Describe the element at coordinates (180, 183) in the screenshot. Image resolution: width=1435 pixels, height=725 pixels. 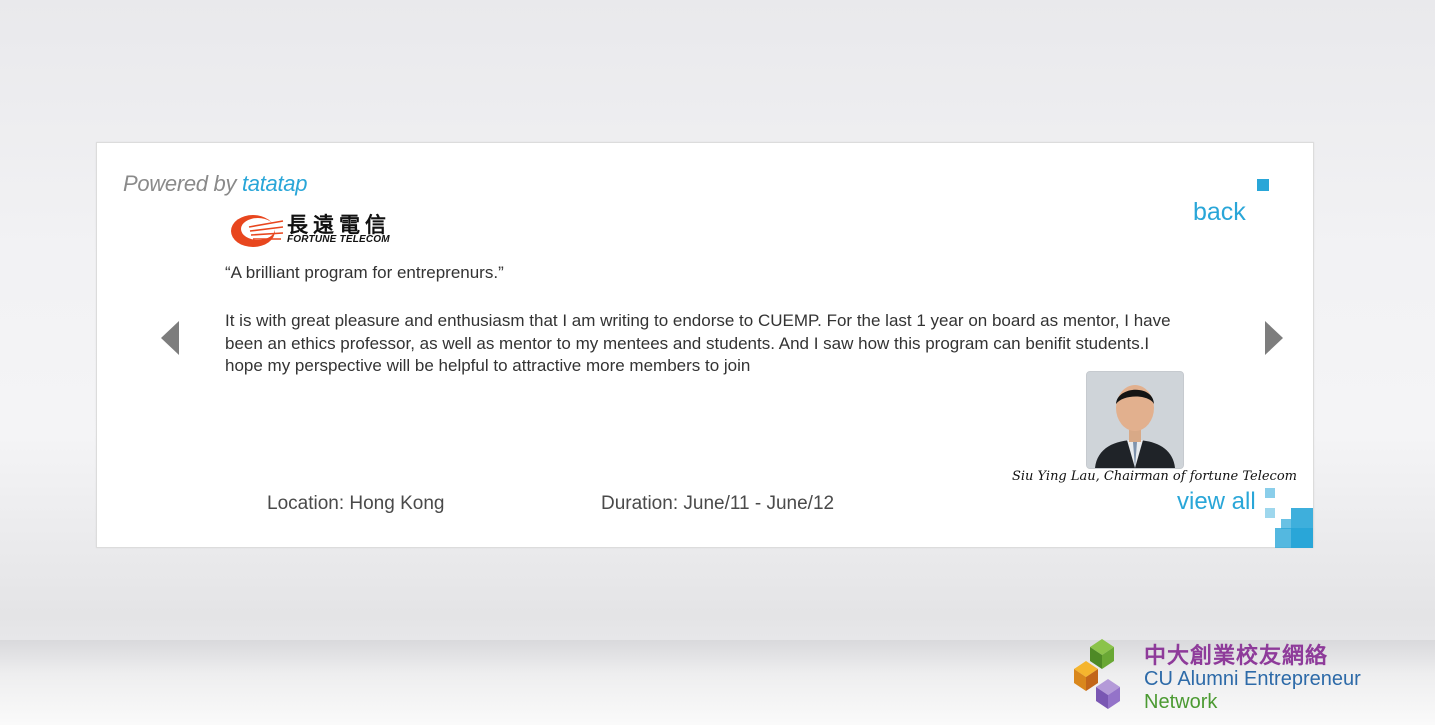
I see `powered-prefix: Powered by` at that location.